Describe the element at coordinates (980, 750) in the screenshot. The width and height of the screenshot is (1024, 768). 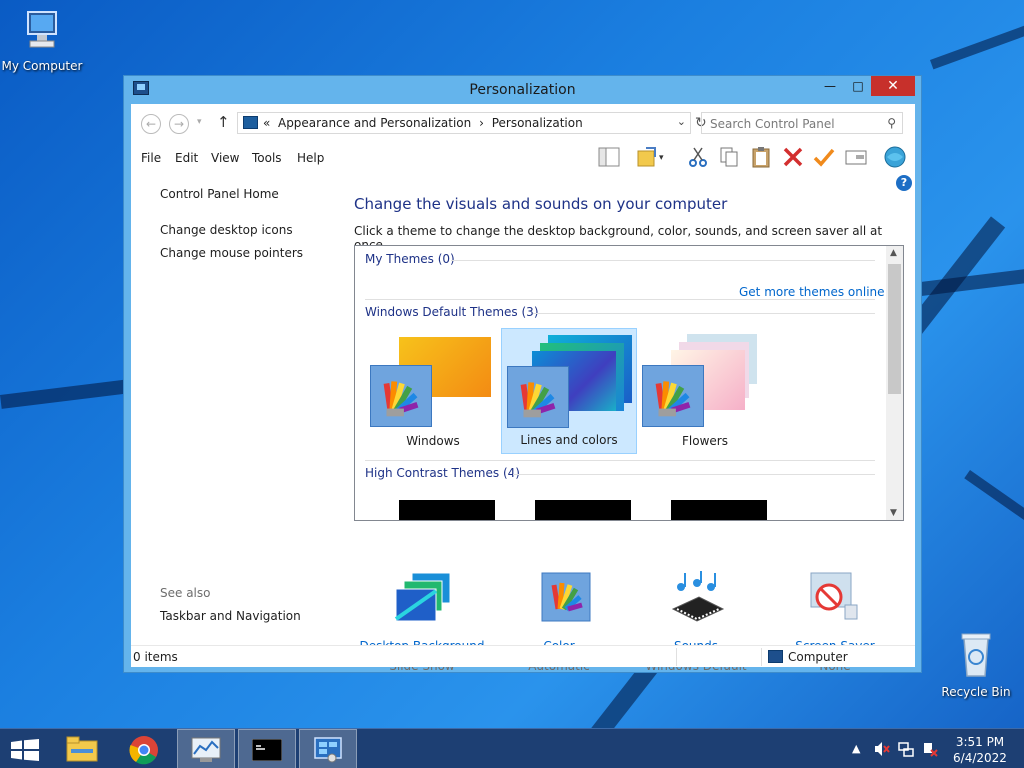
I see `system-clock: 3:51 PM 6/4/2022` at that location.